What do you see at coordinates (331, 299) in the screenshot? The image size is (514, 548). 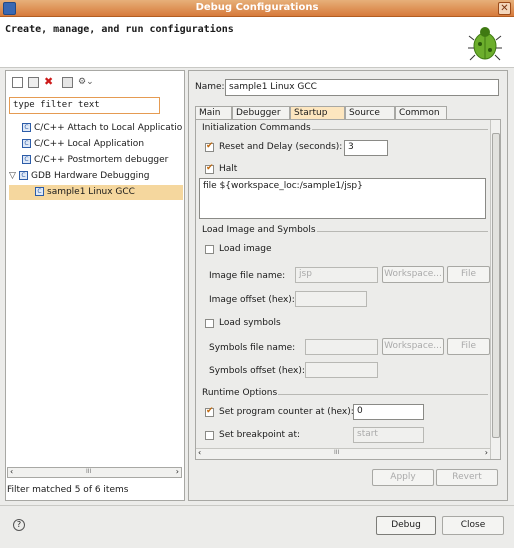 I see `image-offset-input` at bounding box center [331, 299].